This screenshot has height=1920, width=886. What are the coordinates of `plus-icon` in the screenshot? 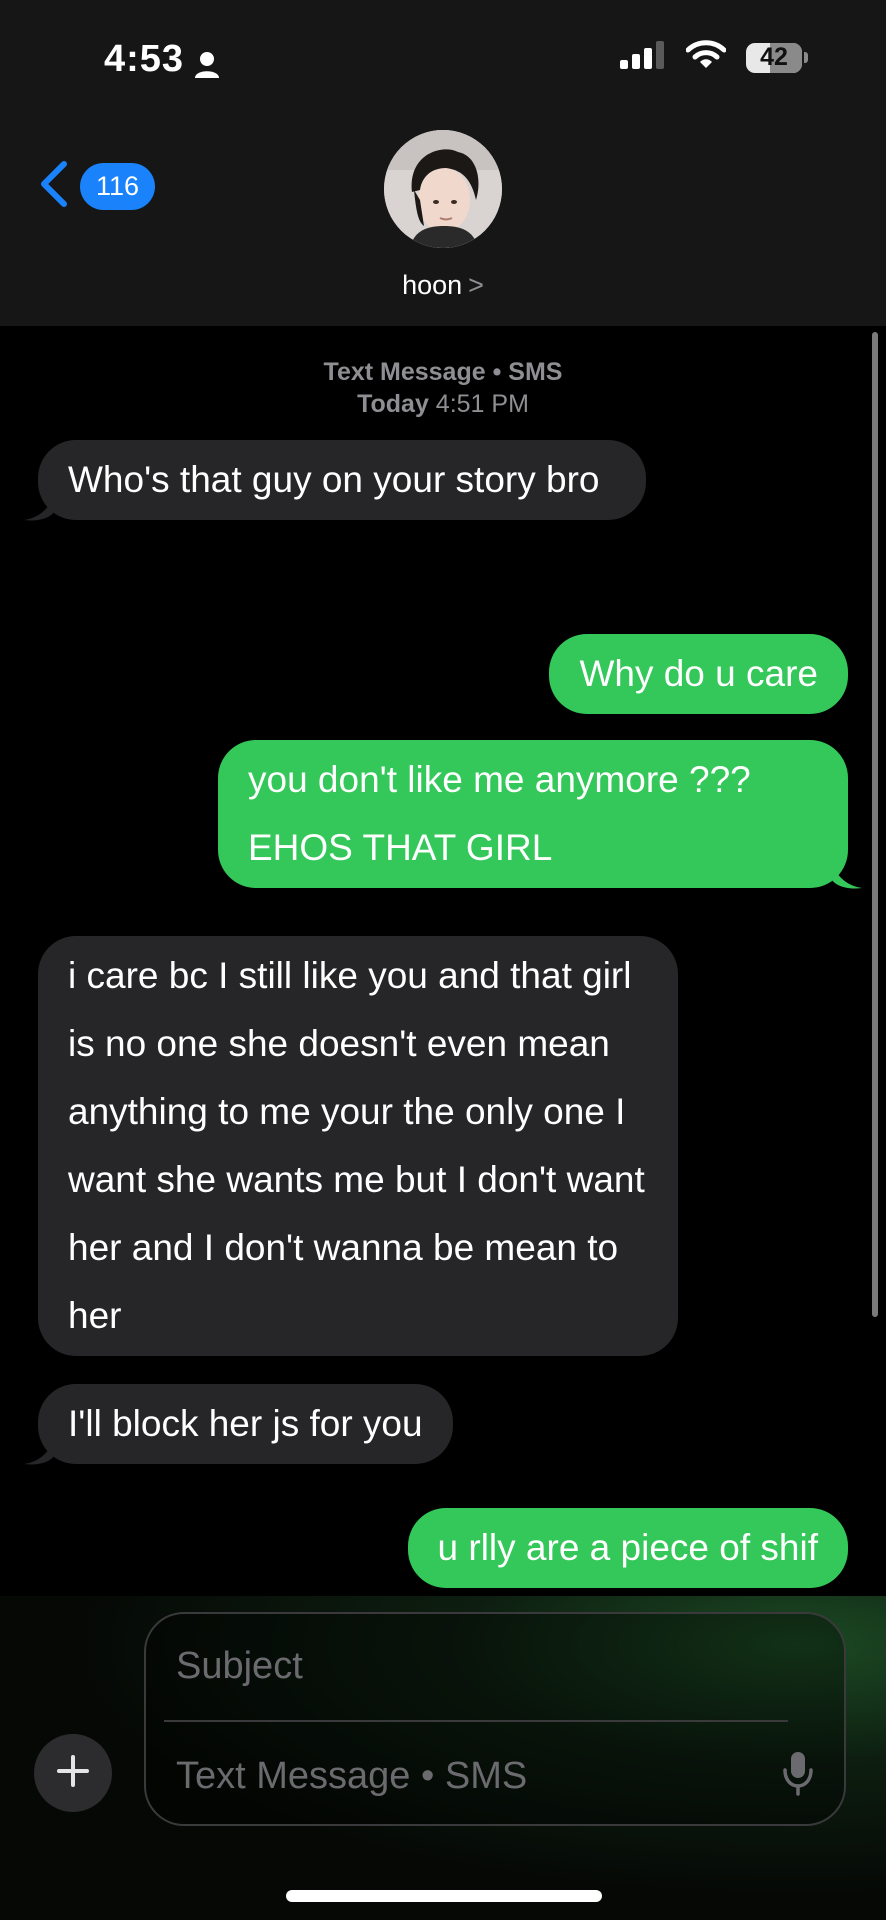 It's located at (73, 1773).